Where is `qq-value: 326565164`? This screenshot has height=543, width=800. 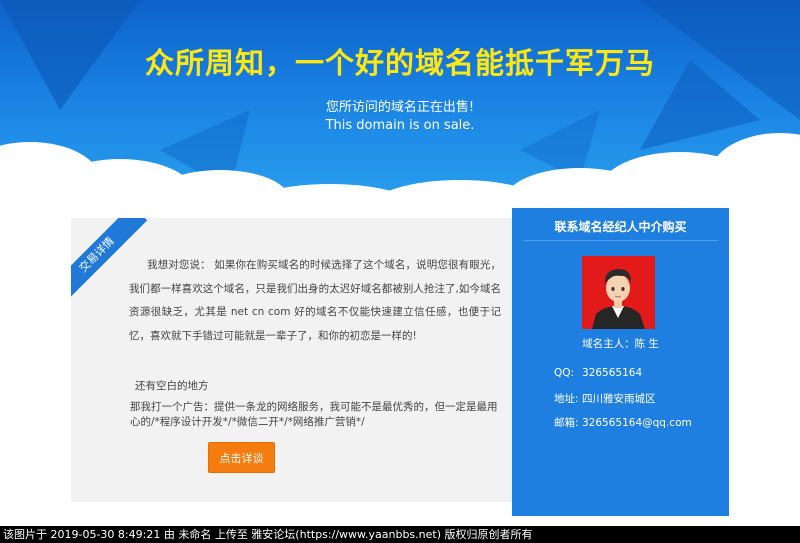 qq-value: 326565164 is located at coordinates (612, 373).